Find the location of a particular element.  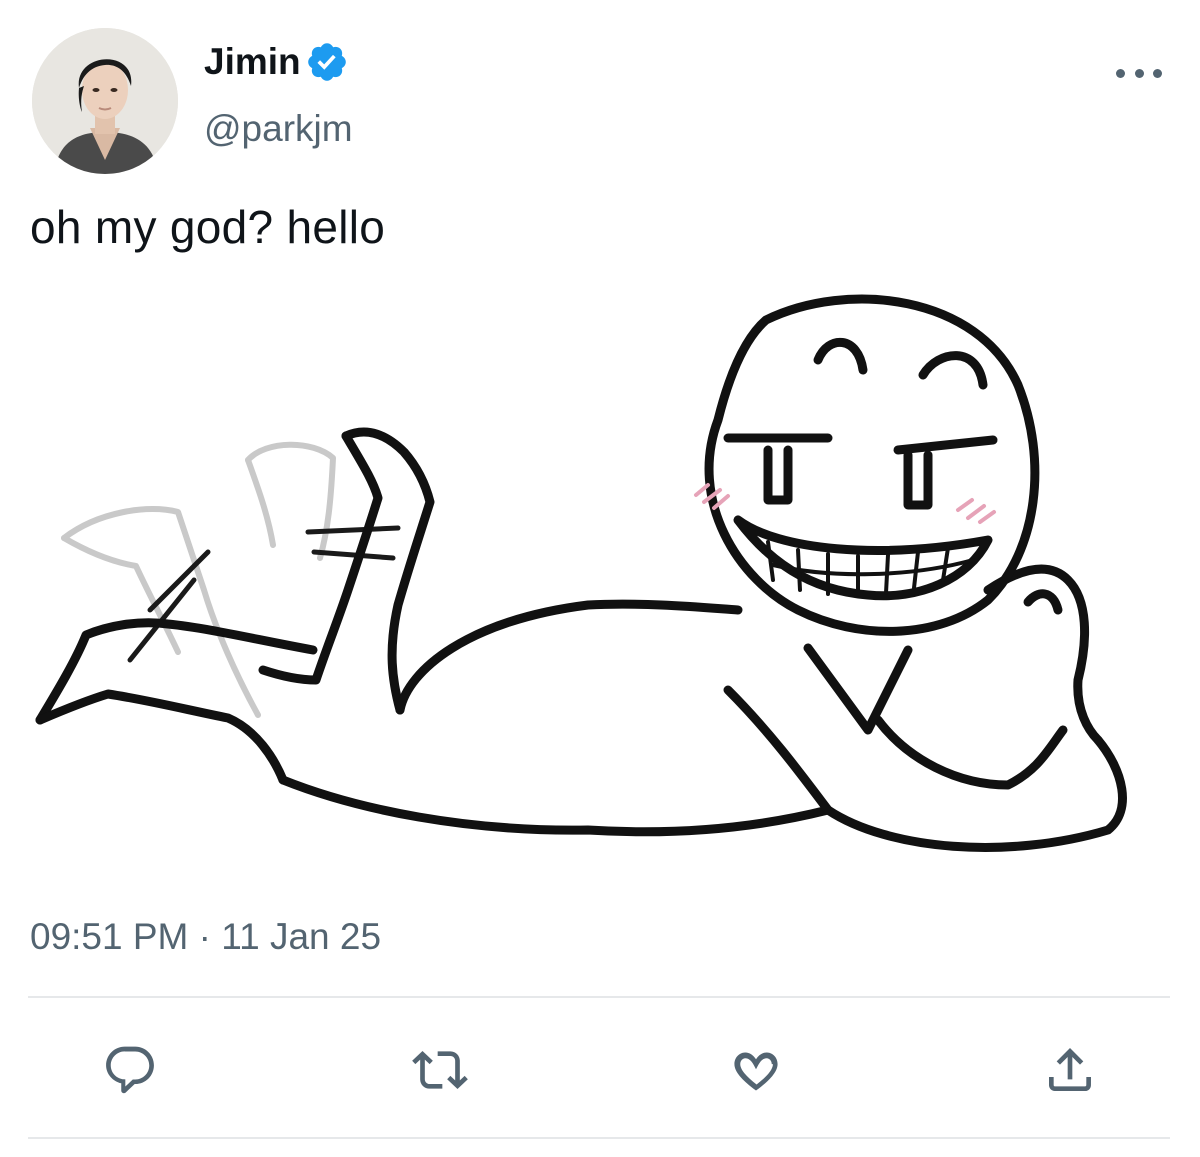

share-button is located at coordinates (1070, 1070).